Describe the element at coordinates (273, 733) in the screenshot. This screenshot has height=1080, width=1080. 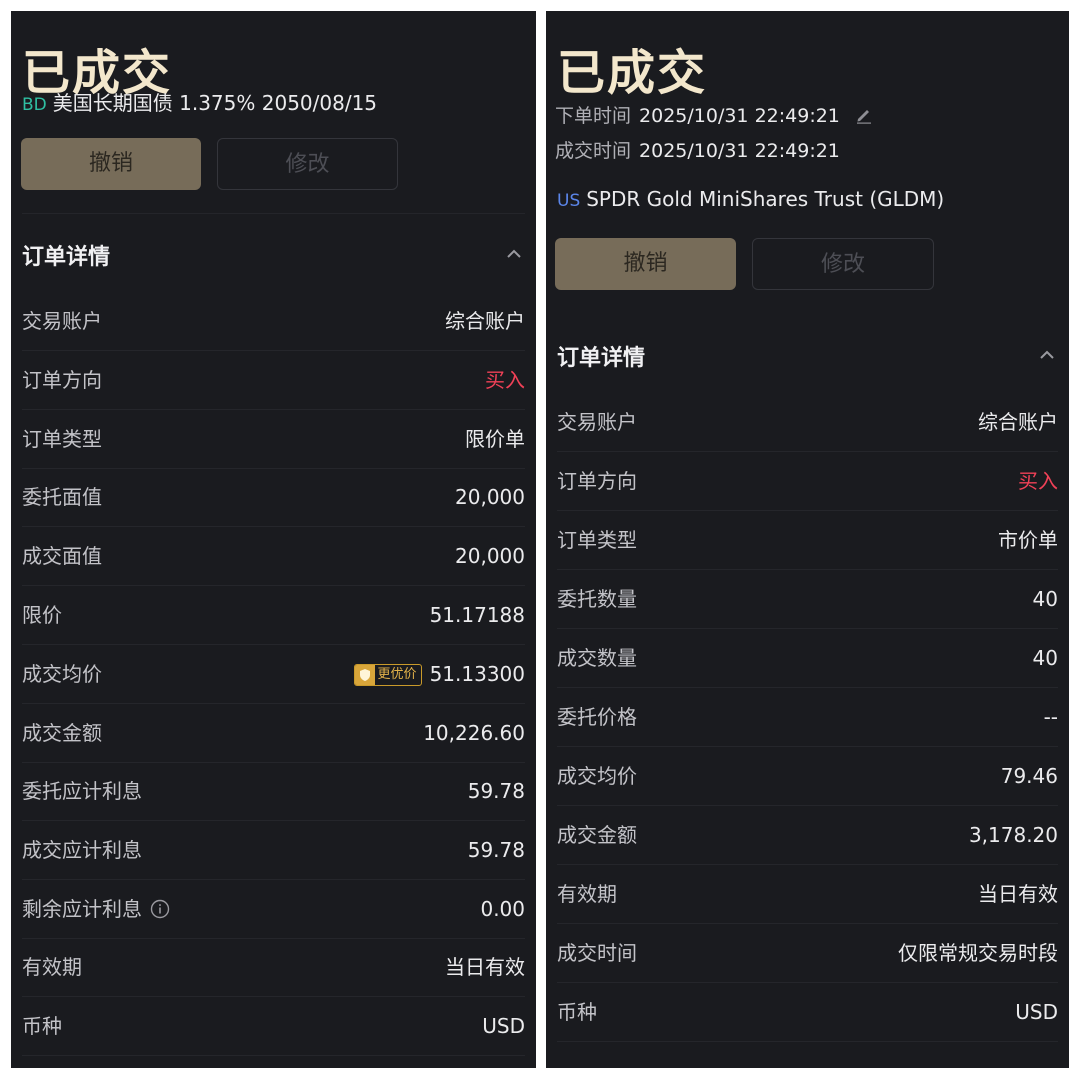
I see `detail-row: 成交金额 10,226.60` at that location.